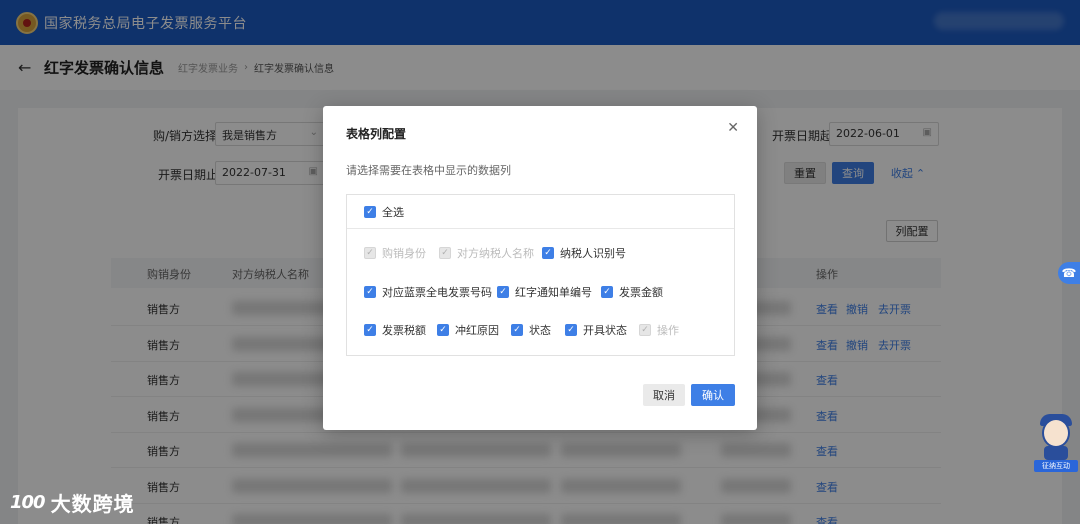  I want to click on column-option-label: 冲红原因, so click(477, 330).